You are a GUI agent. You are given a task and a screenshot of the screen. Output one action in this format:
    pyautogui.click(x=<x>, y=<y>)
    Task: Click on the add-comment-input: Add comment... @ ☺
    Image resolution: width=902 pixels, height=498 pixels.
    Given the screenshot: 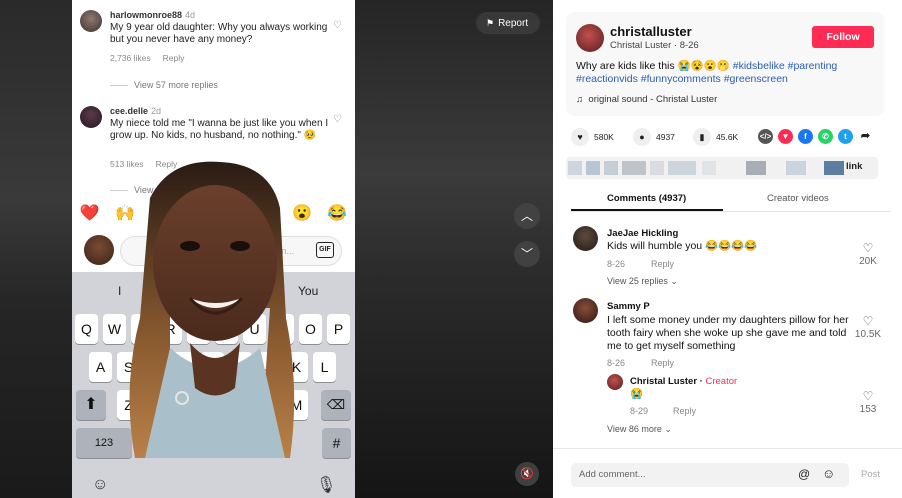 What is the action you would take?
    pyautogui.click(x=710, y=475)
    